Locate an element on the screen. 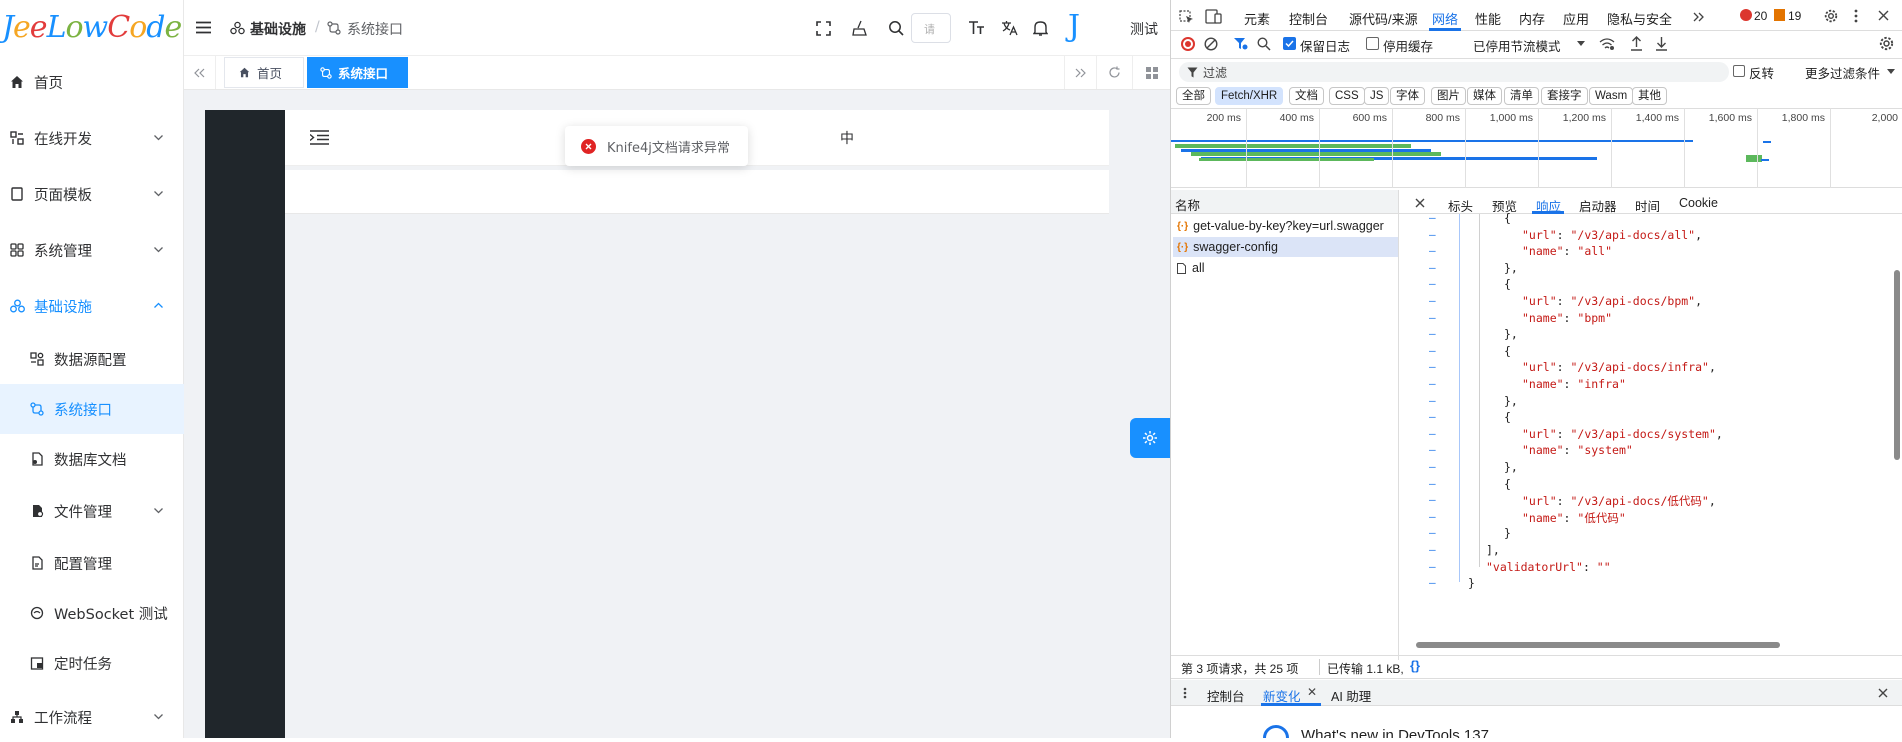 This screenshot has height=742, width=1902. tabs-scroll-left-button is located at coordinates (200, 72).